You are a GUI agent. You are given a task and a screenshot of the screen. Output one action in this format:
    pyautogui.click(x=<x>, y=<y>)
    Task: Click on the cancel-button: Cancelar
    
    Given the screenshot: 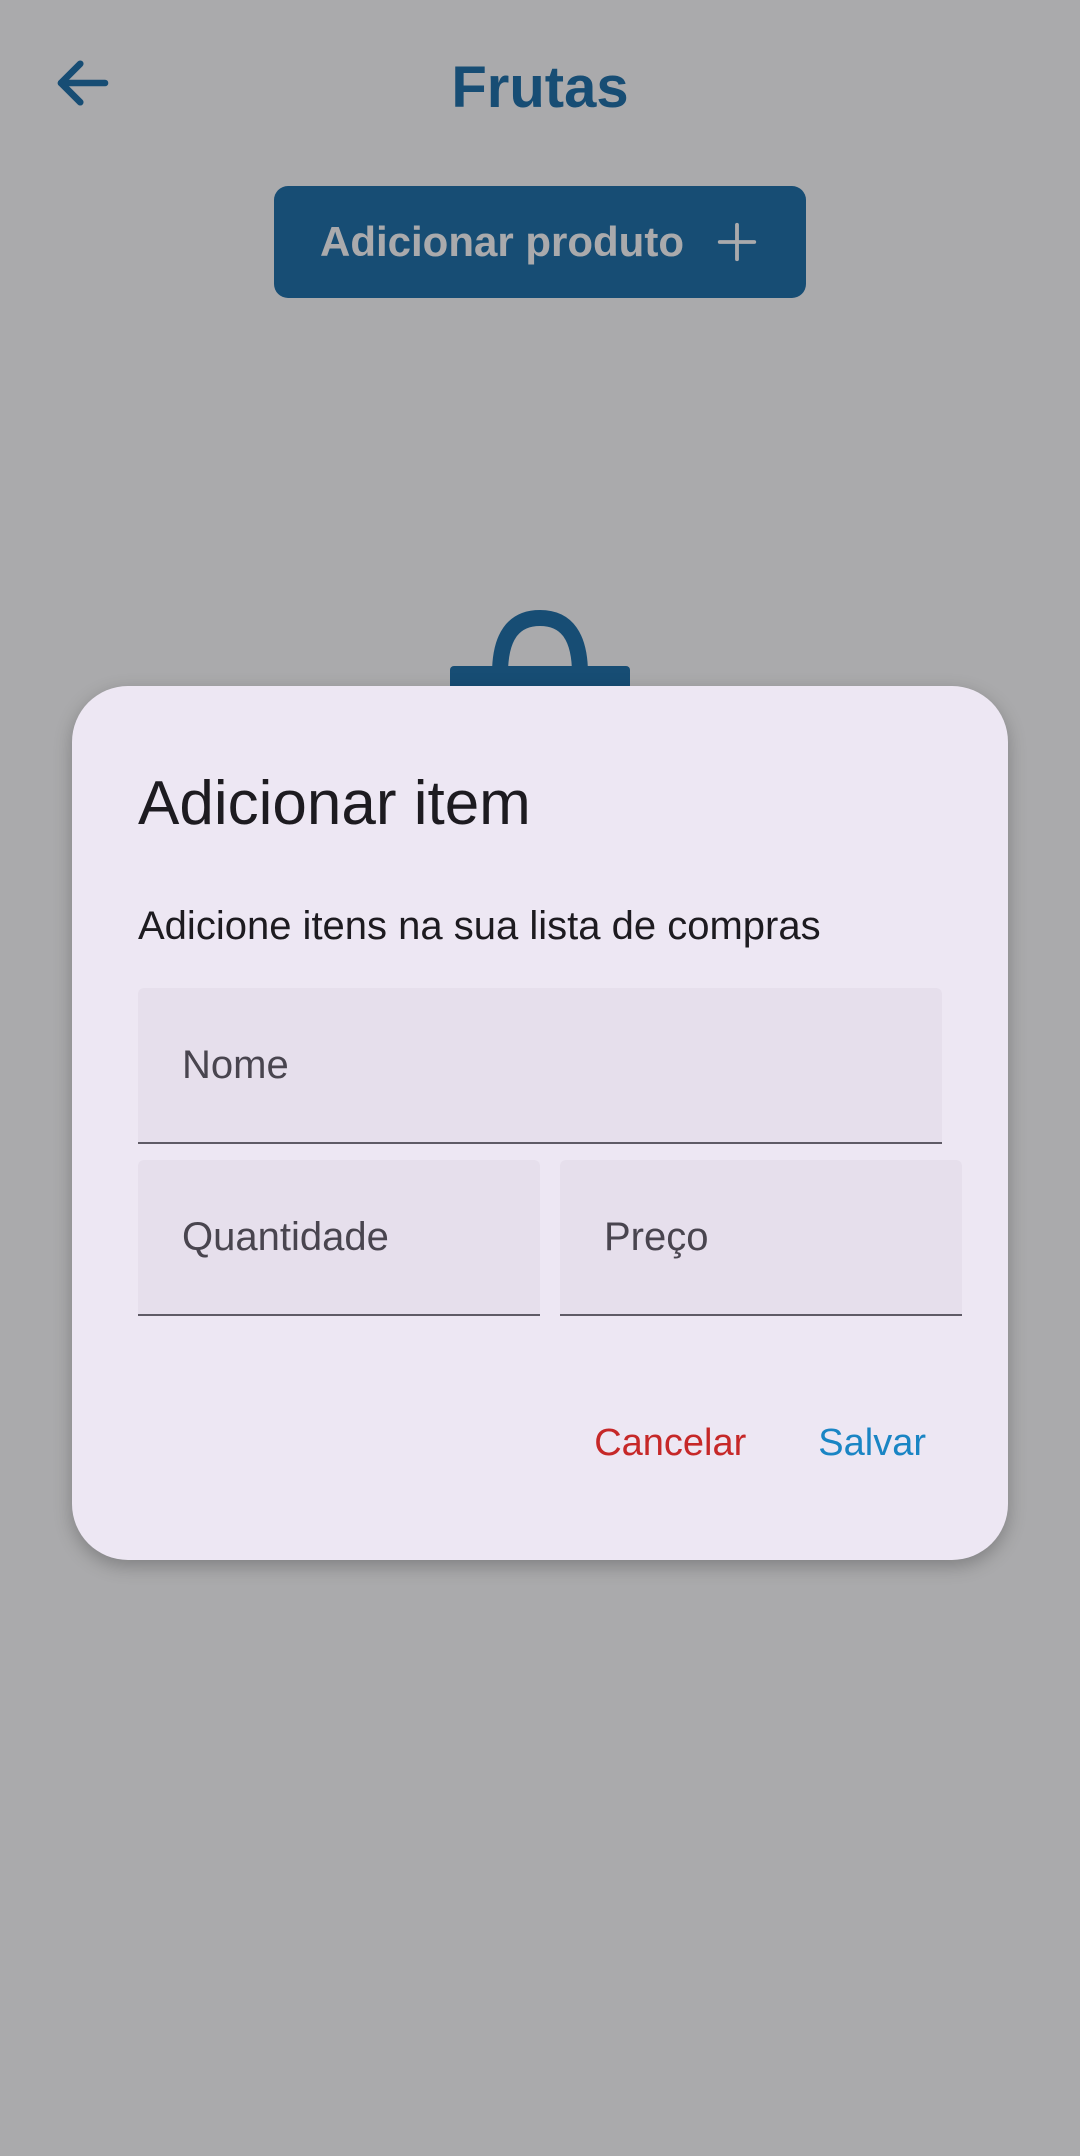 What is the action you would take?
    pyautogui.click(x=670, y=1443)
    